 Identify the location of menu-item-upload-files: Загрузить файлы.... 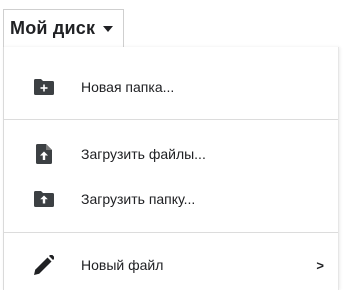
(171, 154).